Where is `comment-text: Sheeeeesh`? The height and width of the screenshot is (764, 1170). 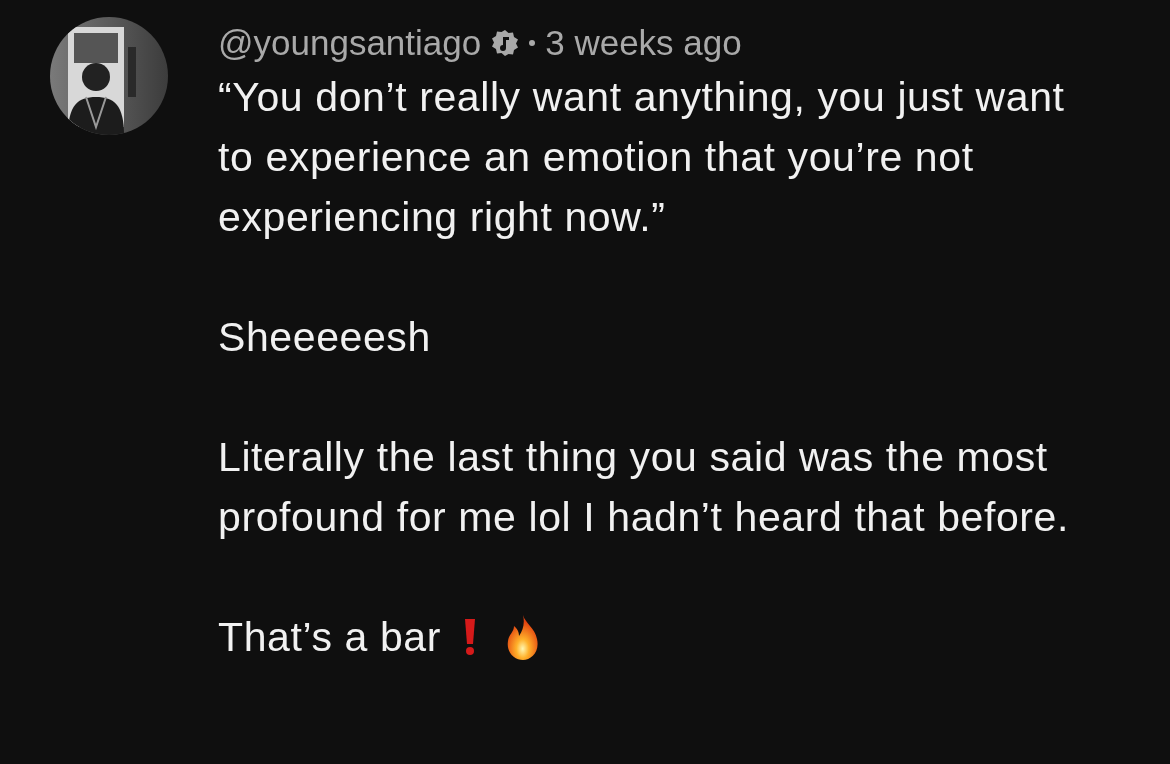 comment-text: Sheeeeesh is located at coordinates (325, 337).